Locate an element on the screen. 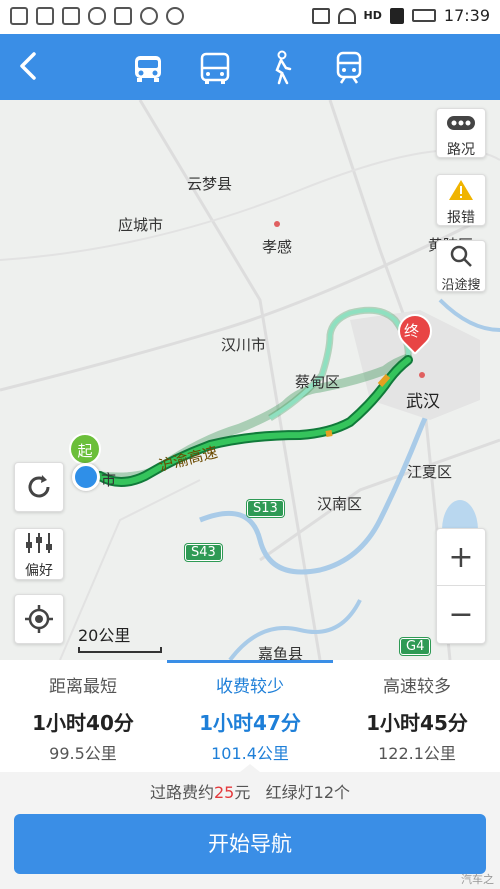 This screenshot has height=889, width=500. route-name: 高速较多 is located at coordinates (417, 687).